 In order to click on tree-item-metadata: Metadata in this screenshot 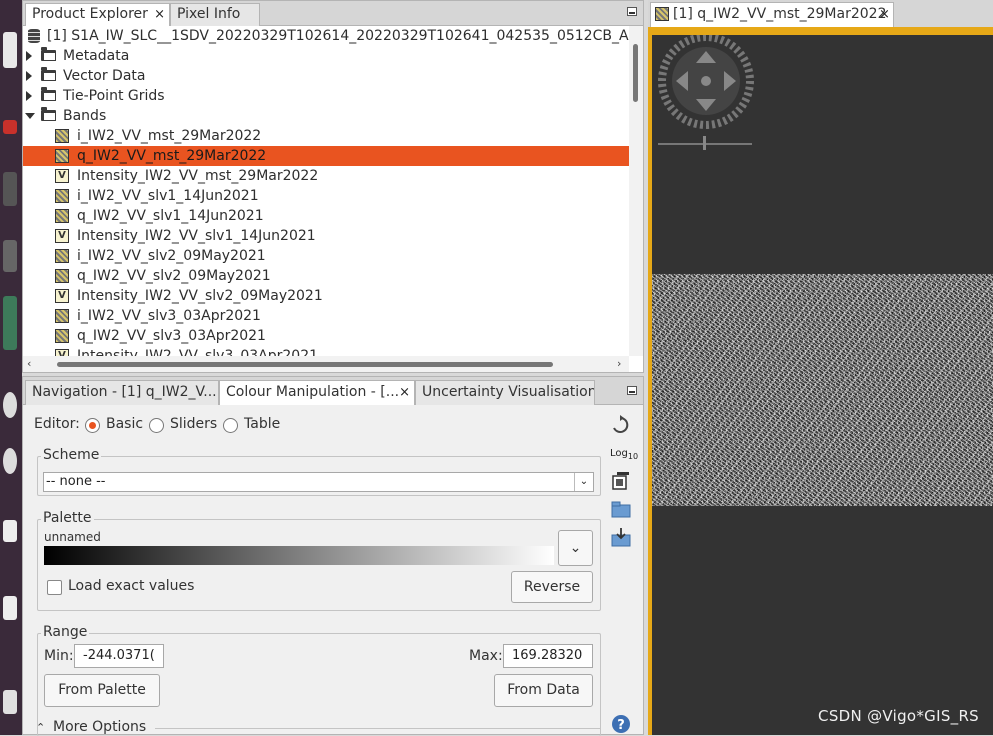, I will do `click(326, 56)`.